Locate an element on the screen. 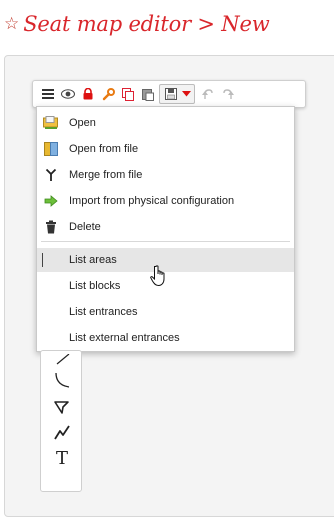 This screenshot has height=517, width=334. editor-toolbar is located at coordinates (169, 94).